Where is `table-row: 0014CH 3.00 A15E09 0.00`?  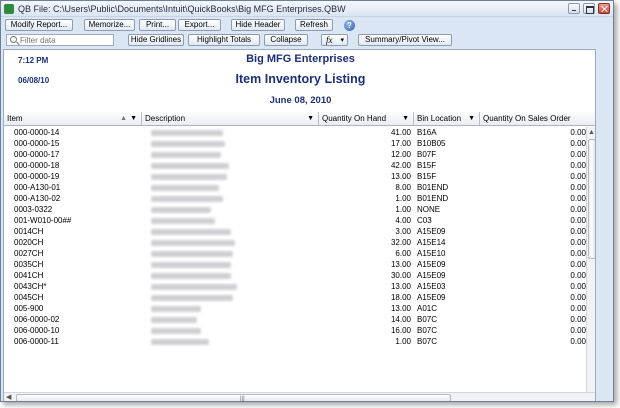 table-row: 0014CH 3.00 A15E09 0.00 is located at coordinates (295, 231).